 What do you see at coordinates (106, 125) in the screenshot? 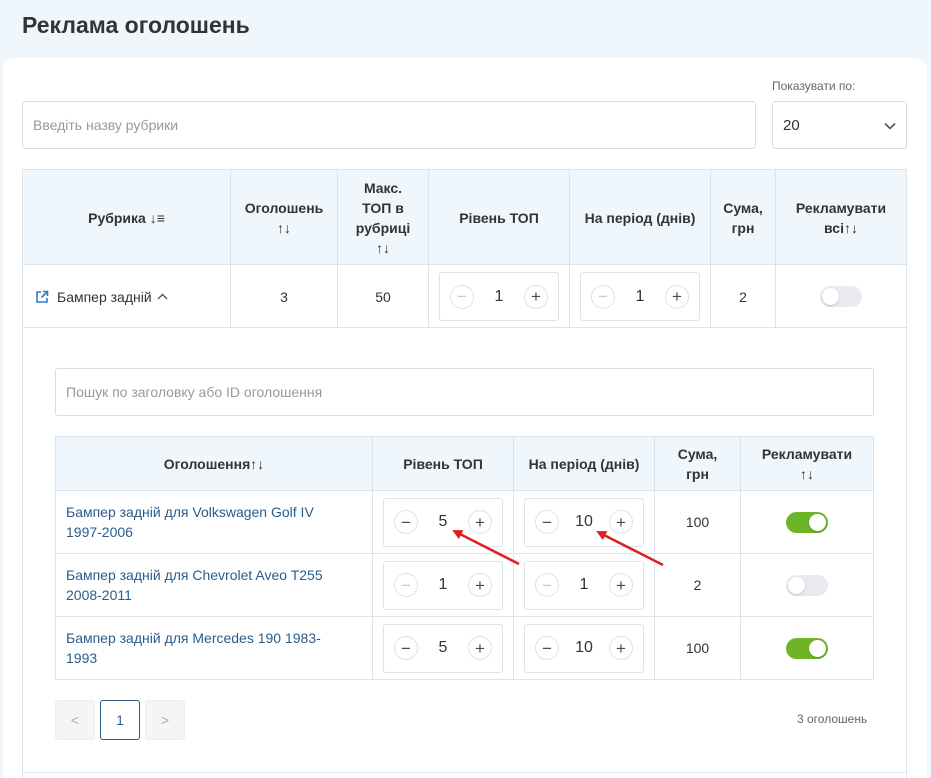
I see `rubric-search-placeholder: Введіть назву рубрики` at bounding box center [106, 125].